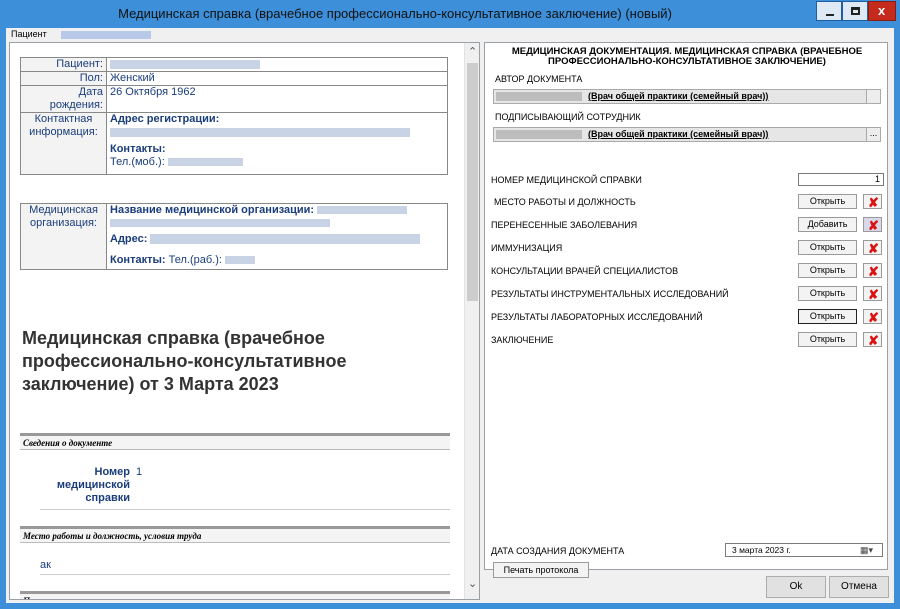  Describe the element at coordinates (450, 35) in the screenshot. I see `patient-header: Пациент` at that location.